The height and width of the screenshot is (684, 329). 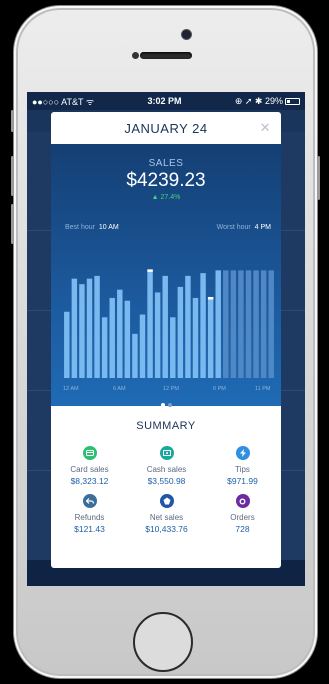 I want to click on carrier-signal: ●●○○○ AT&T ᯤ, so click(x=63, y=101).